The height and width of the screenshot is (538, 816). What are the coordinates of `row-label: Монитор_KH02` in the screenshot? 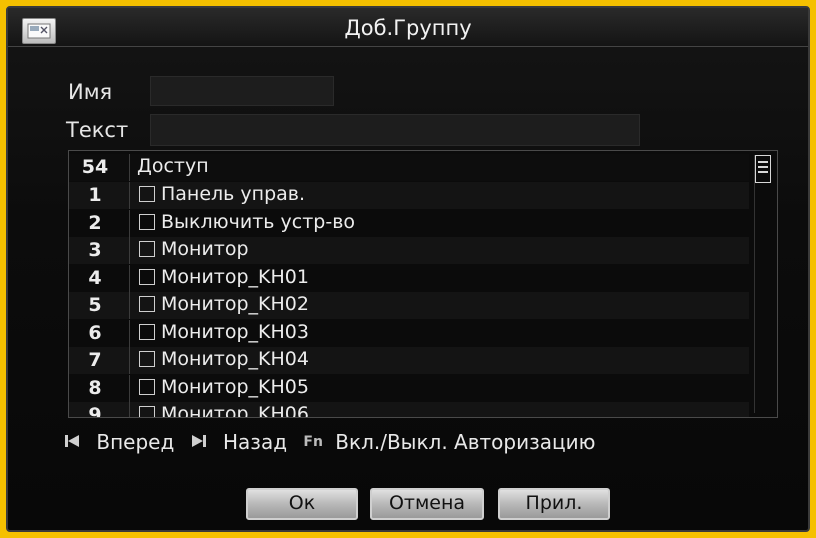 It's located at (223, 304).